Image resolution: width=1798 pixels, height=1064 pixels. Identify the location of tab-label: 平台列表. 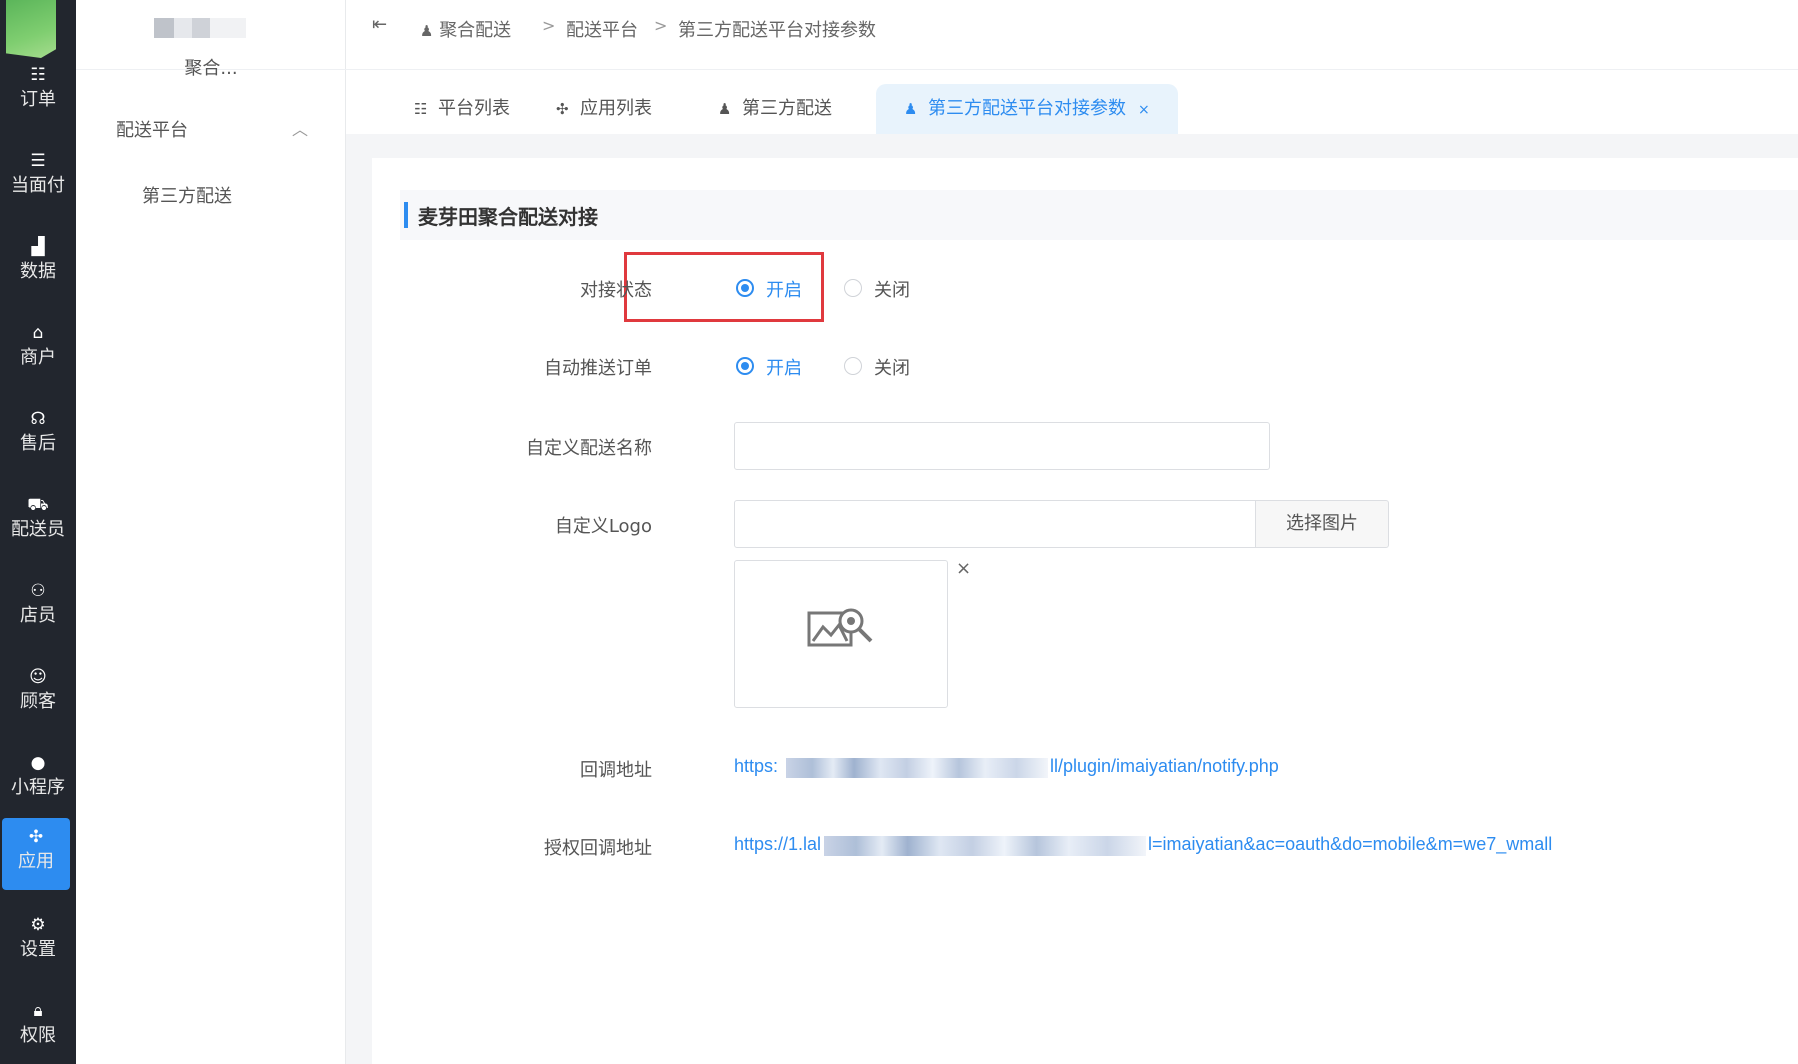
(474, 108).